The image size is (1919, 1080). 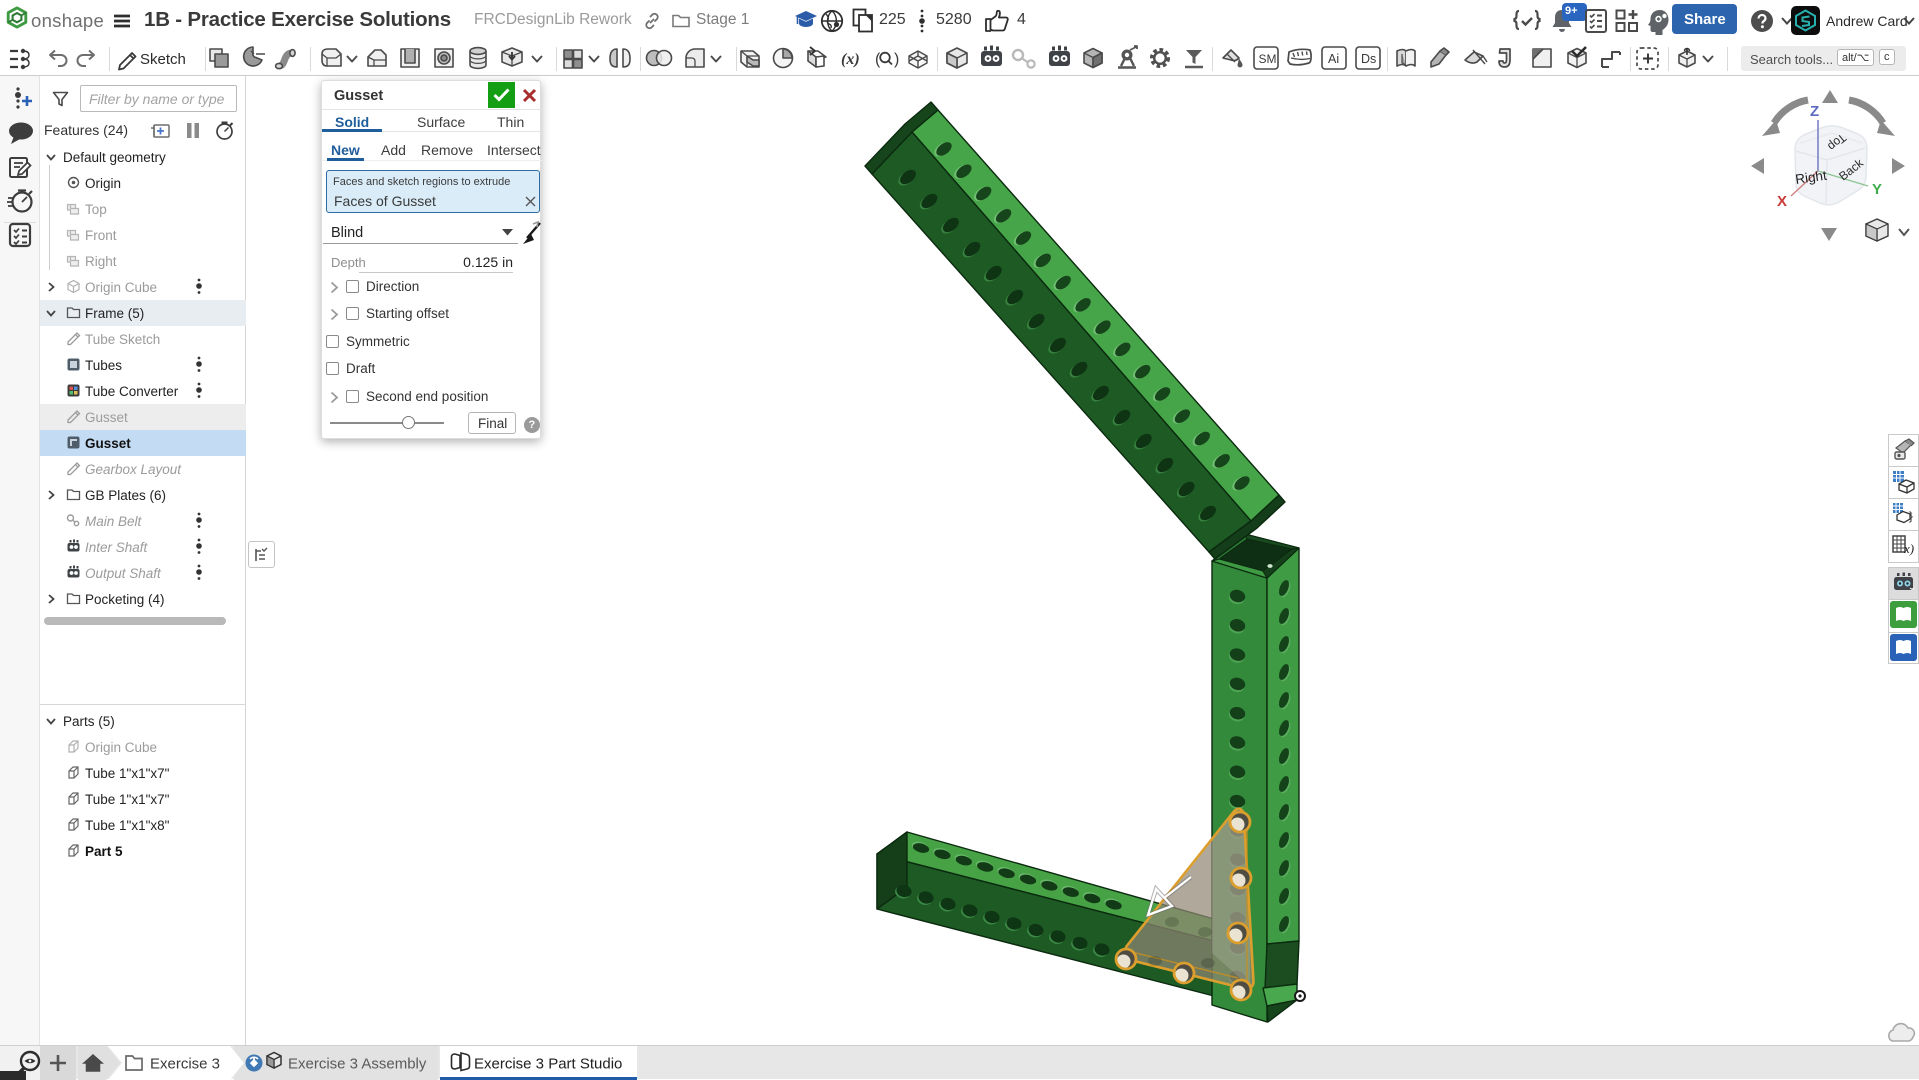 I want to click on svg-text: Sketch, so click(x=163, y=59).